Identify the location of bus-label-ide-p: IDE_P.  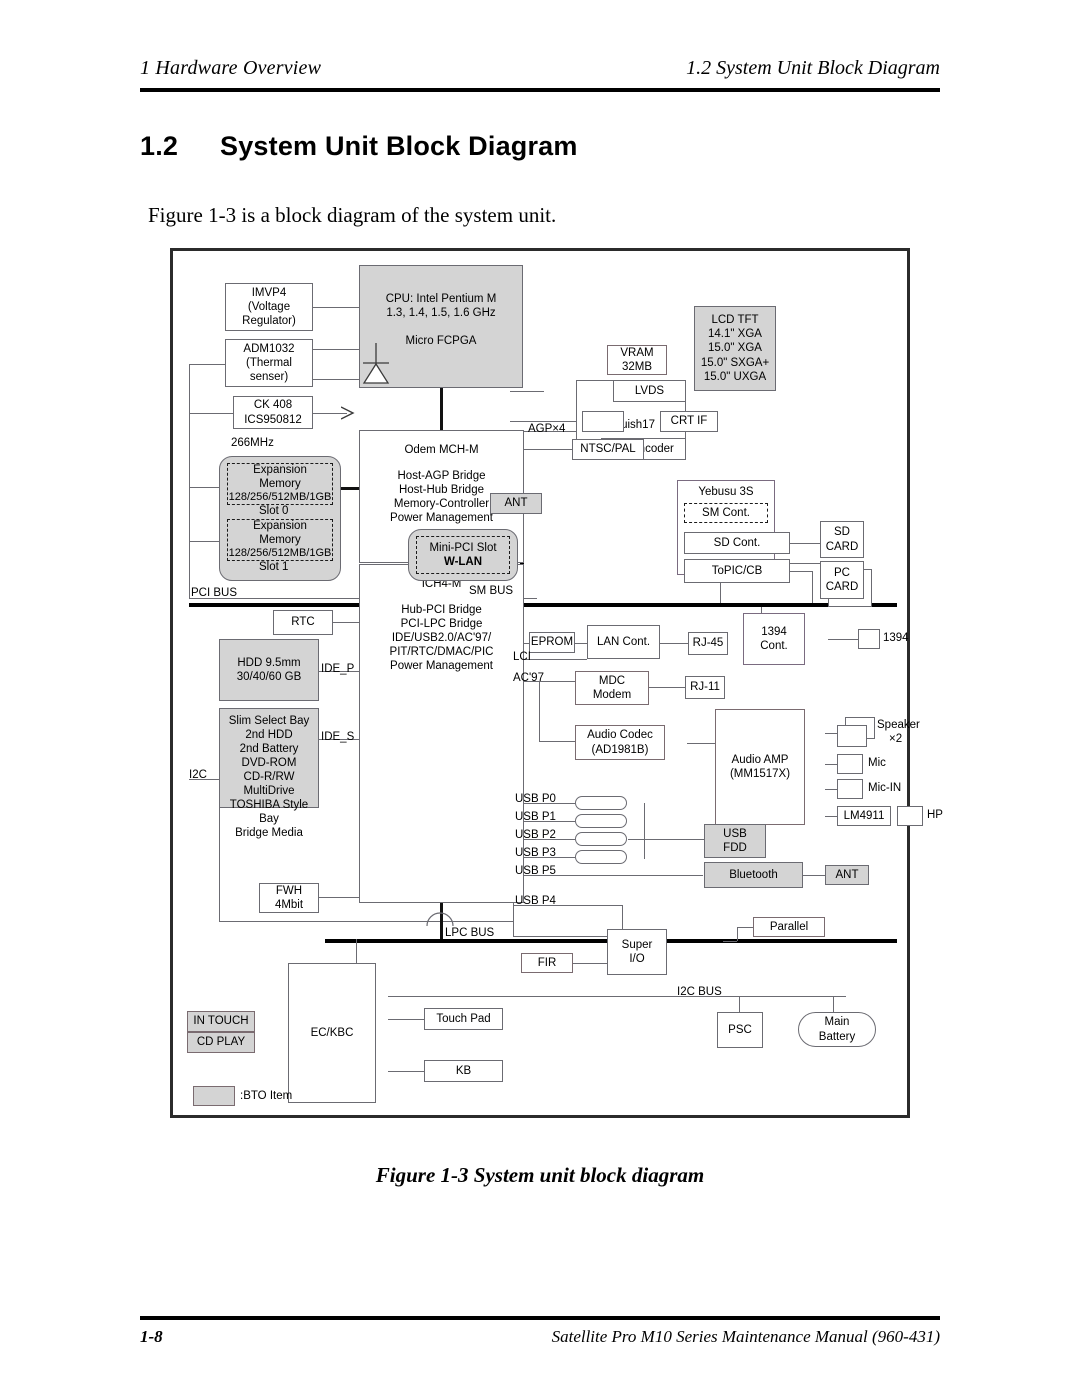
(338, 669).